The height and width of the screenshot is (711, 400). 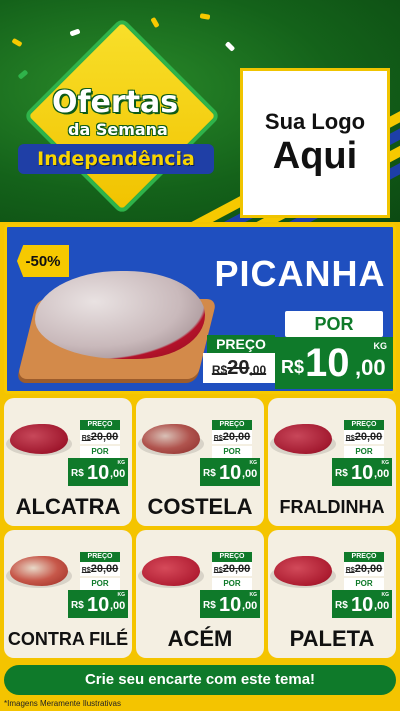 What do you see at coordinates (200, 506) in the screenshot?
I see `product-name: COSTELA` at bounding box center [200, 506].